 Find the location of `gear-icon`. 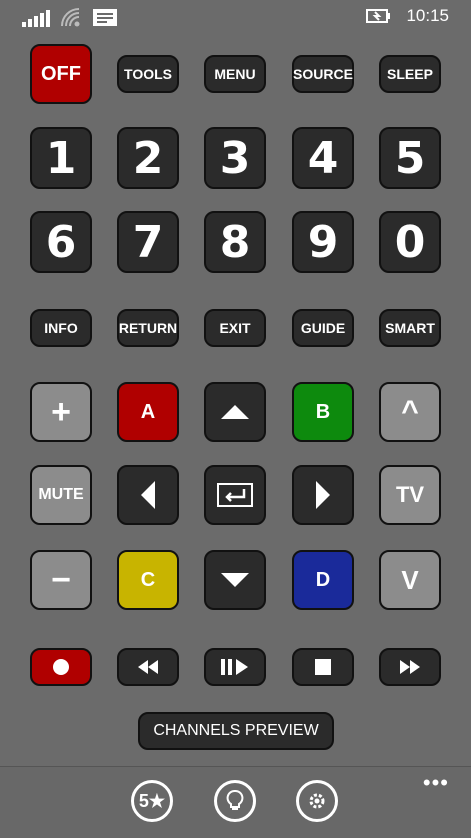

gear-icon is located at coordinates (317, 801).